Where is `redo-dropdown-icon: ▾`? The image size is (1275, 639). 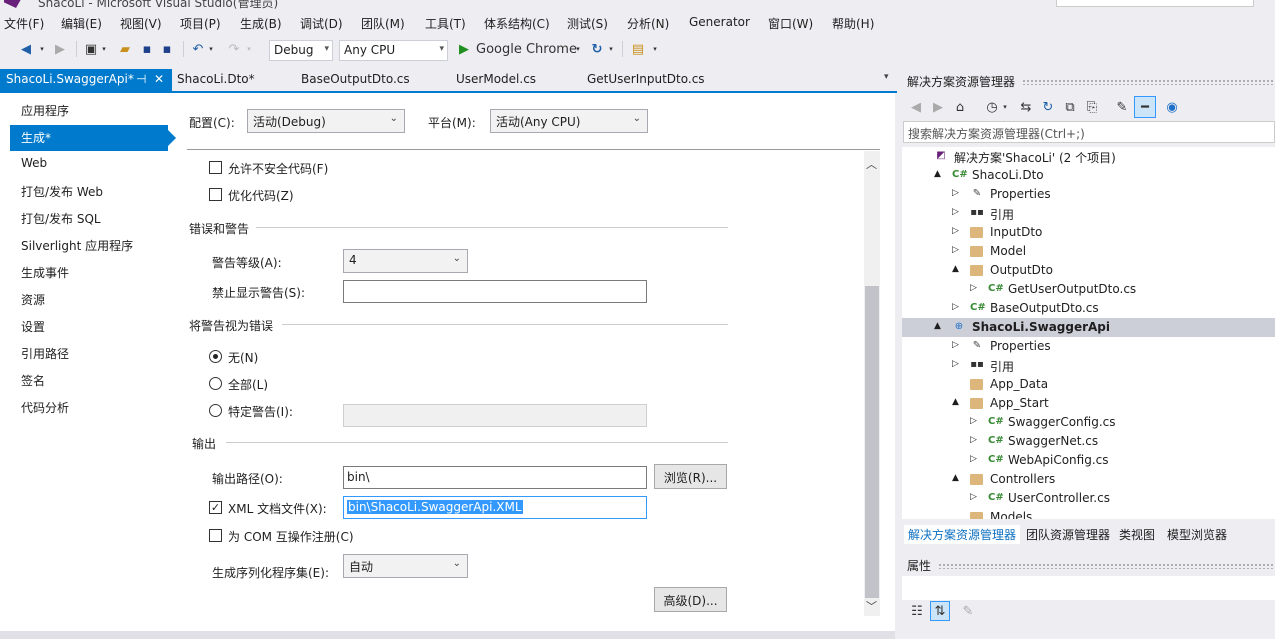 redo-dropdown-icon: ▾ is located at coordinates (249, 49).